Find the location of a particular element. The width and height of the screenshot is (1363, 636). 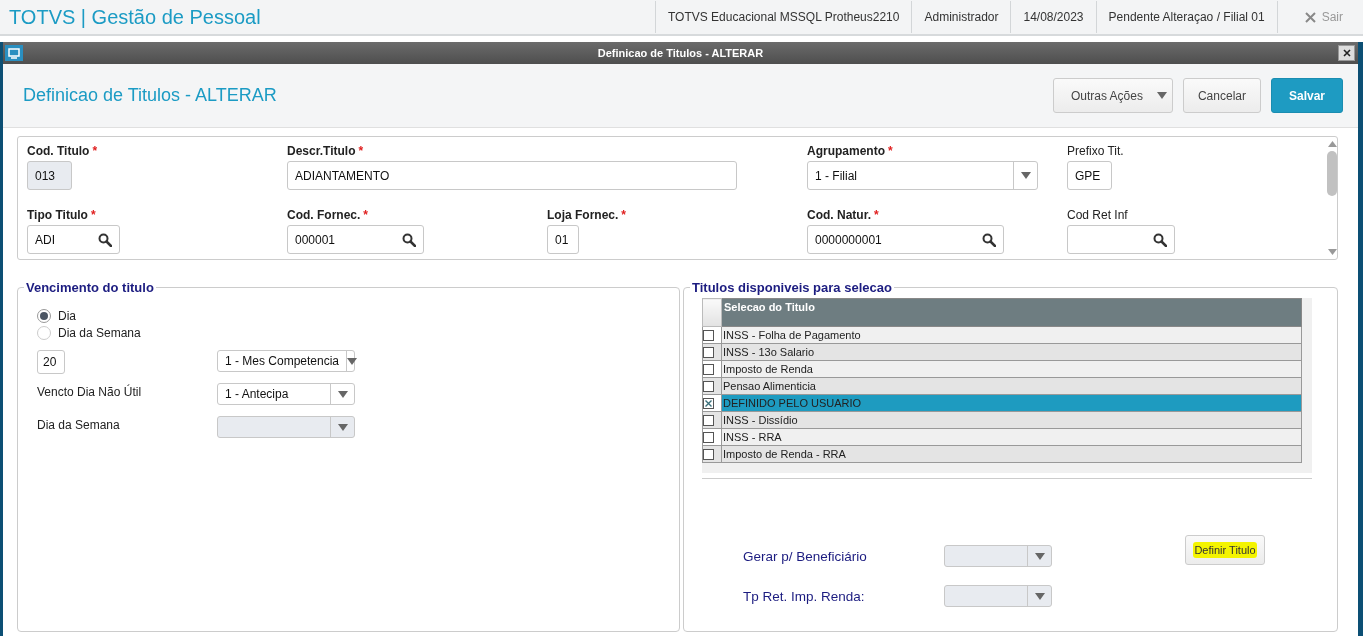

page-heading: Definicao de Titulos - ALTERAR is located at coordinates (150, 95).